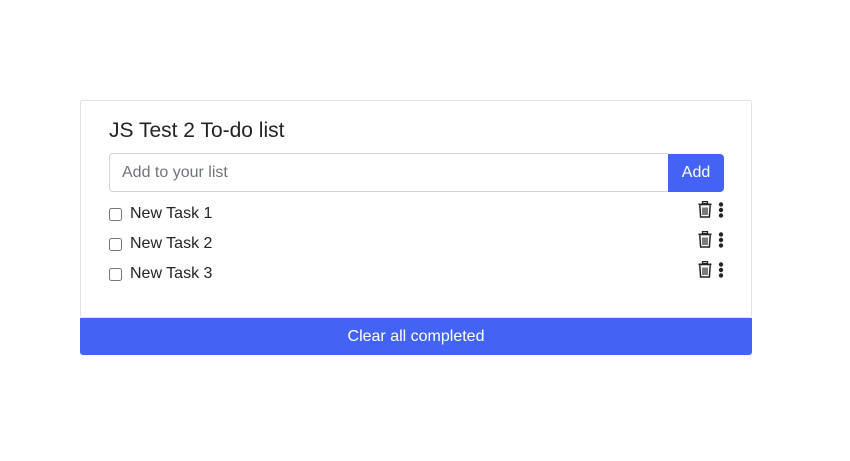 Image resolution: width=850 pixels, height=461 pixels. I want to click on task-item: New Task 2, so click(416, 244).